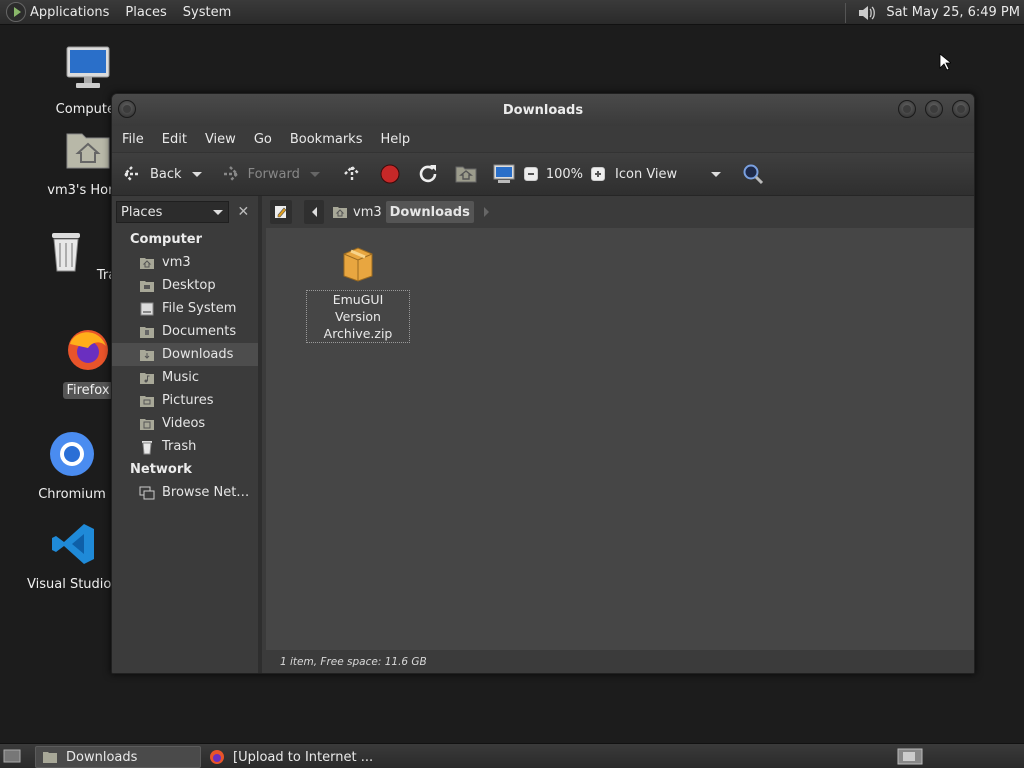 The width and height of the screenshot is (1024, 768). What do you see at coordinates (945, 62) in the screenshot?
I see `mouse-pointer-icon` at bounding box center [945, 62].